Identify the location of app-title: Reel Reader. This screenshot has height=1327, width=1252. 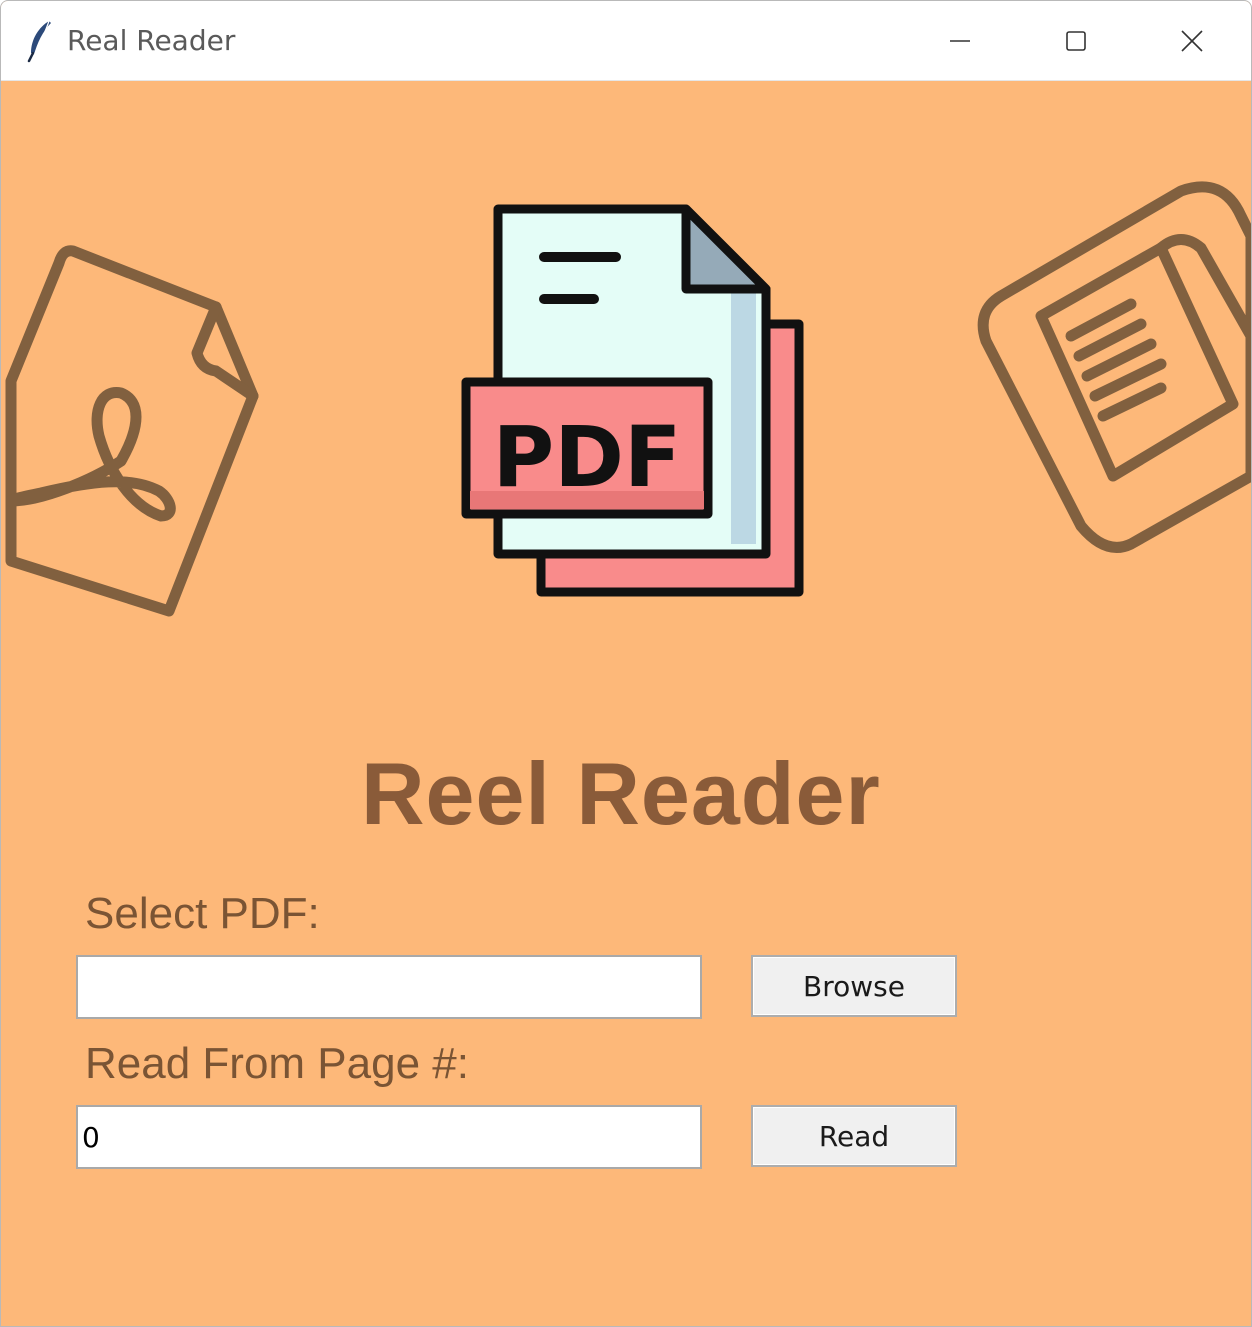
(621, 793).